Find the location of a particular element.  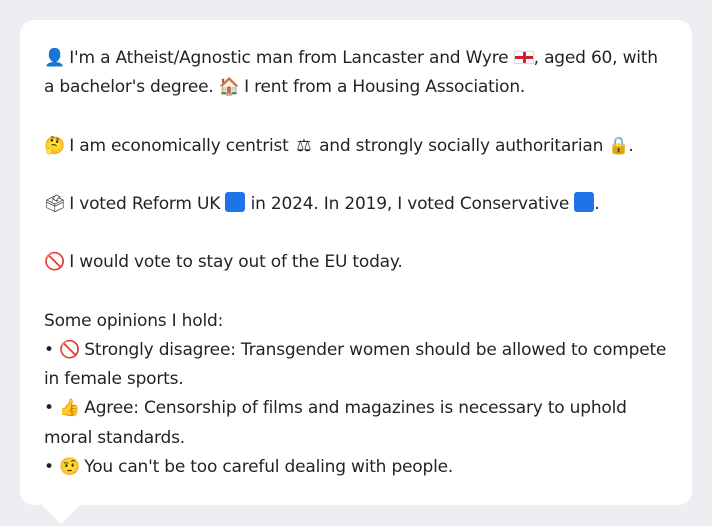

voting-text-1: I voted Reform UK is located at coordinates (145, 203).